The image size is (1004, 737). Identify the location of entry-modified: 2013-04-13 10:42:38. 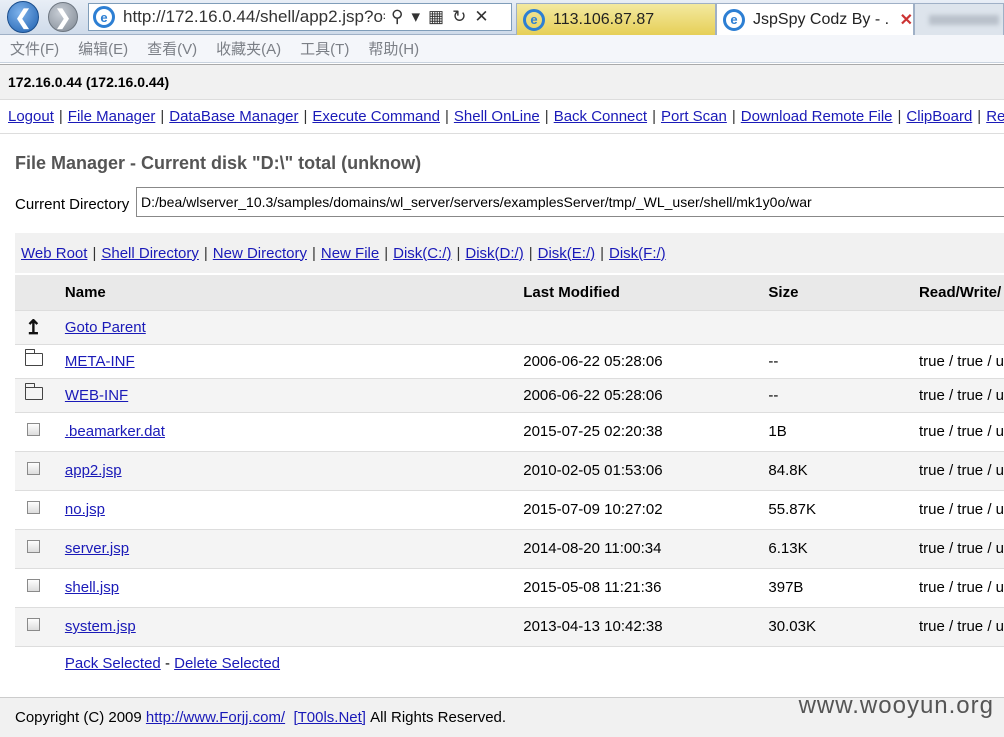
(646, 626).